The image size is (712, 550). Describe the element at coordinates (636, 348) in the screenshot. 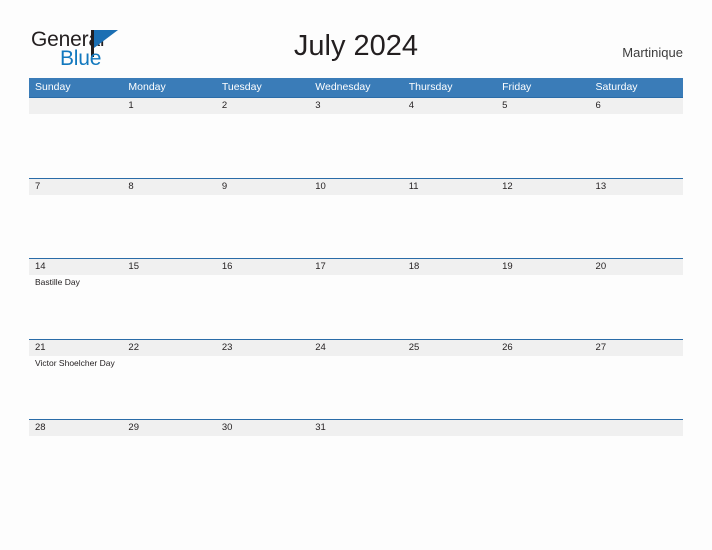

I see `day-number: 27` at that location.